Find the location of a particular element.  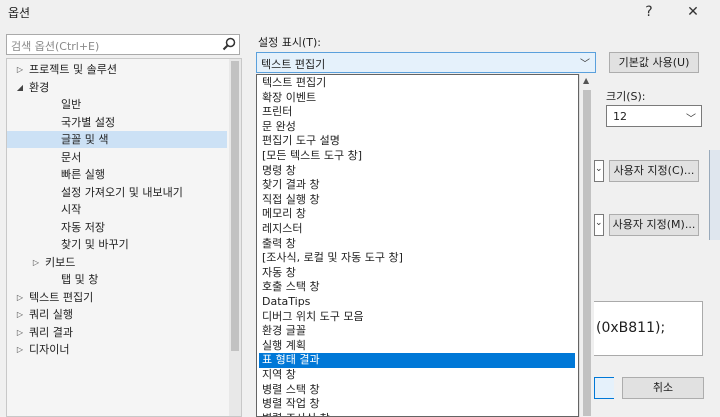

search-icon is located at coordinates (229, 44).